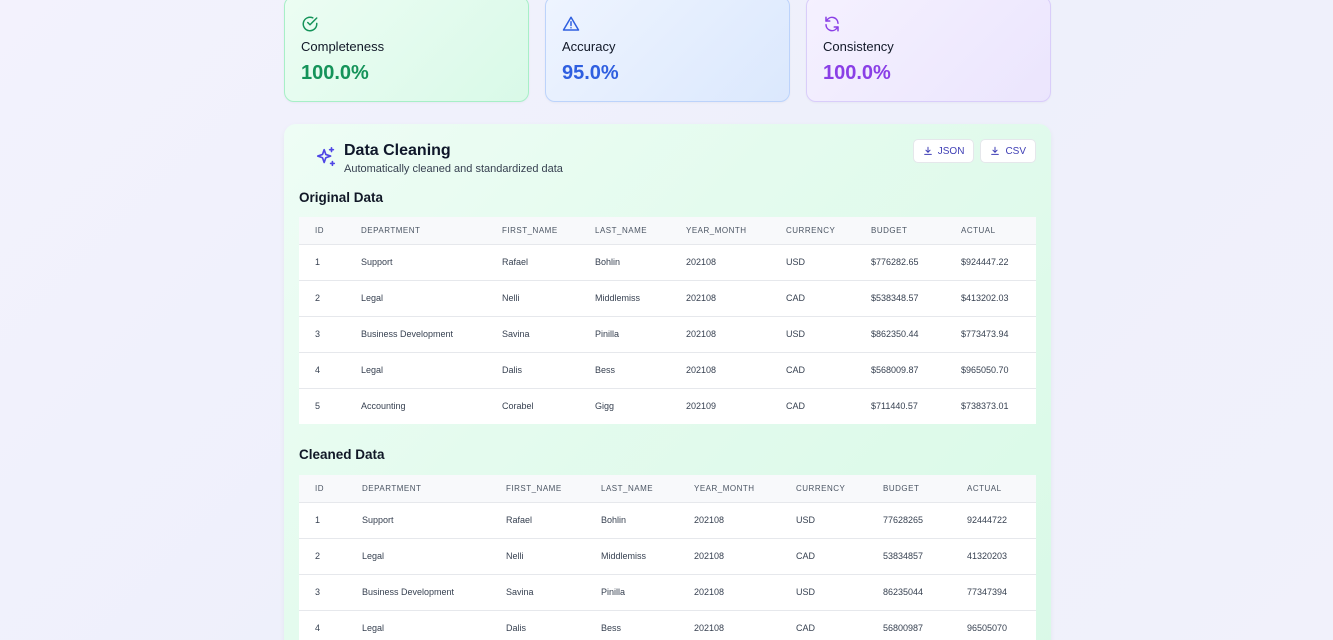  I want to click on table-cell: Savina, so click(537, 591).